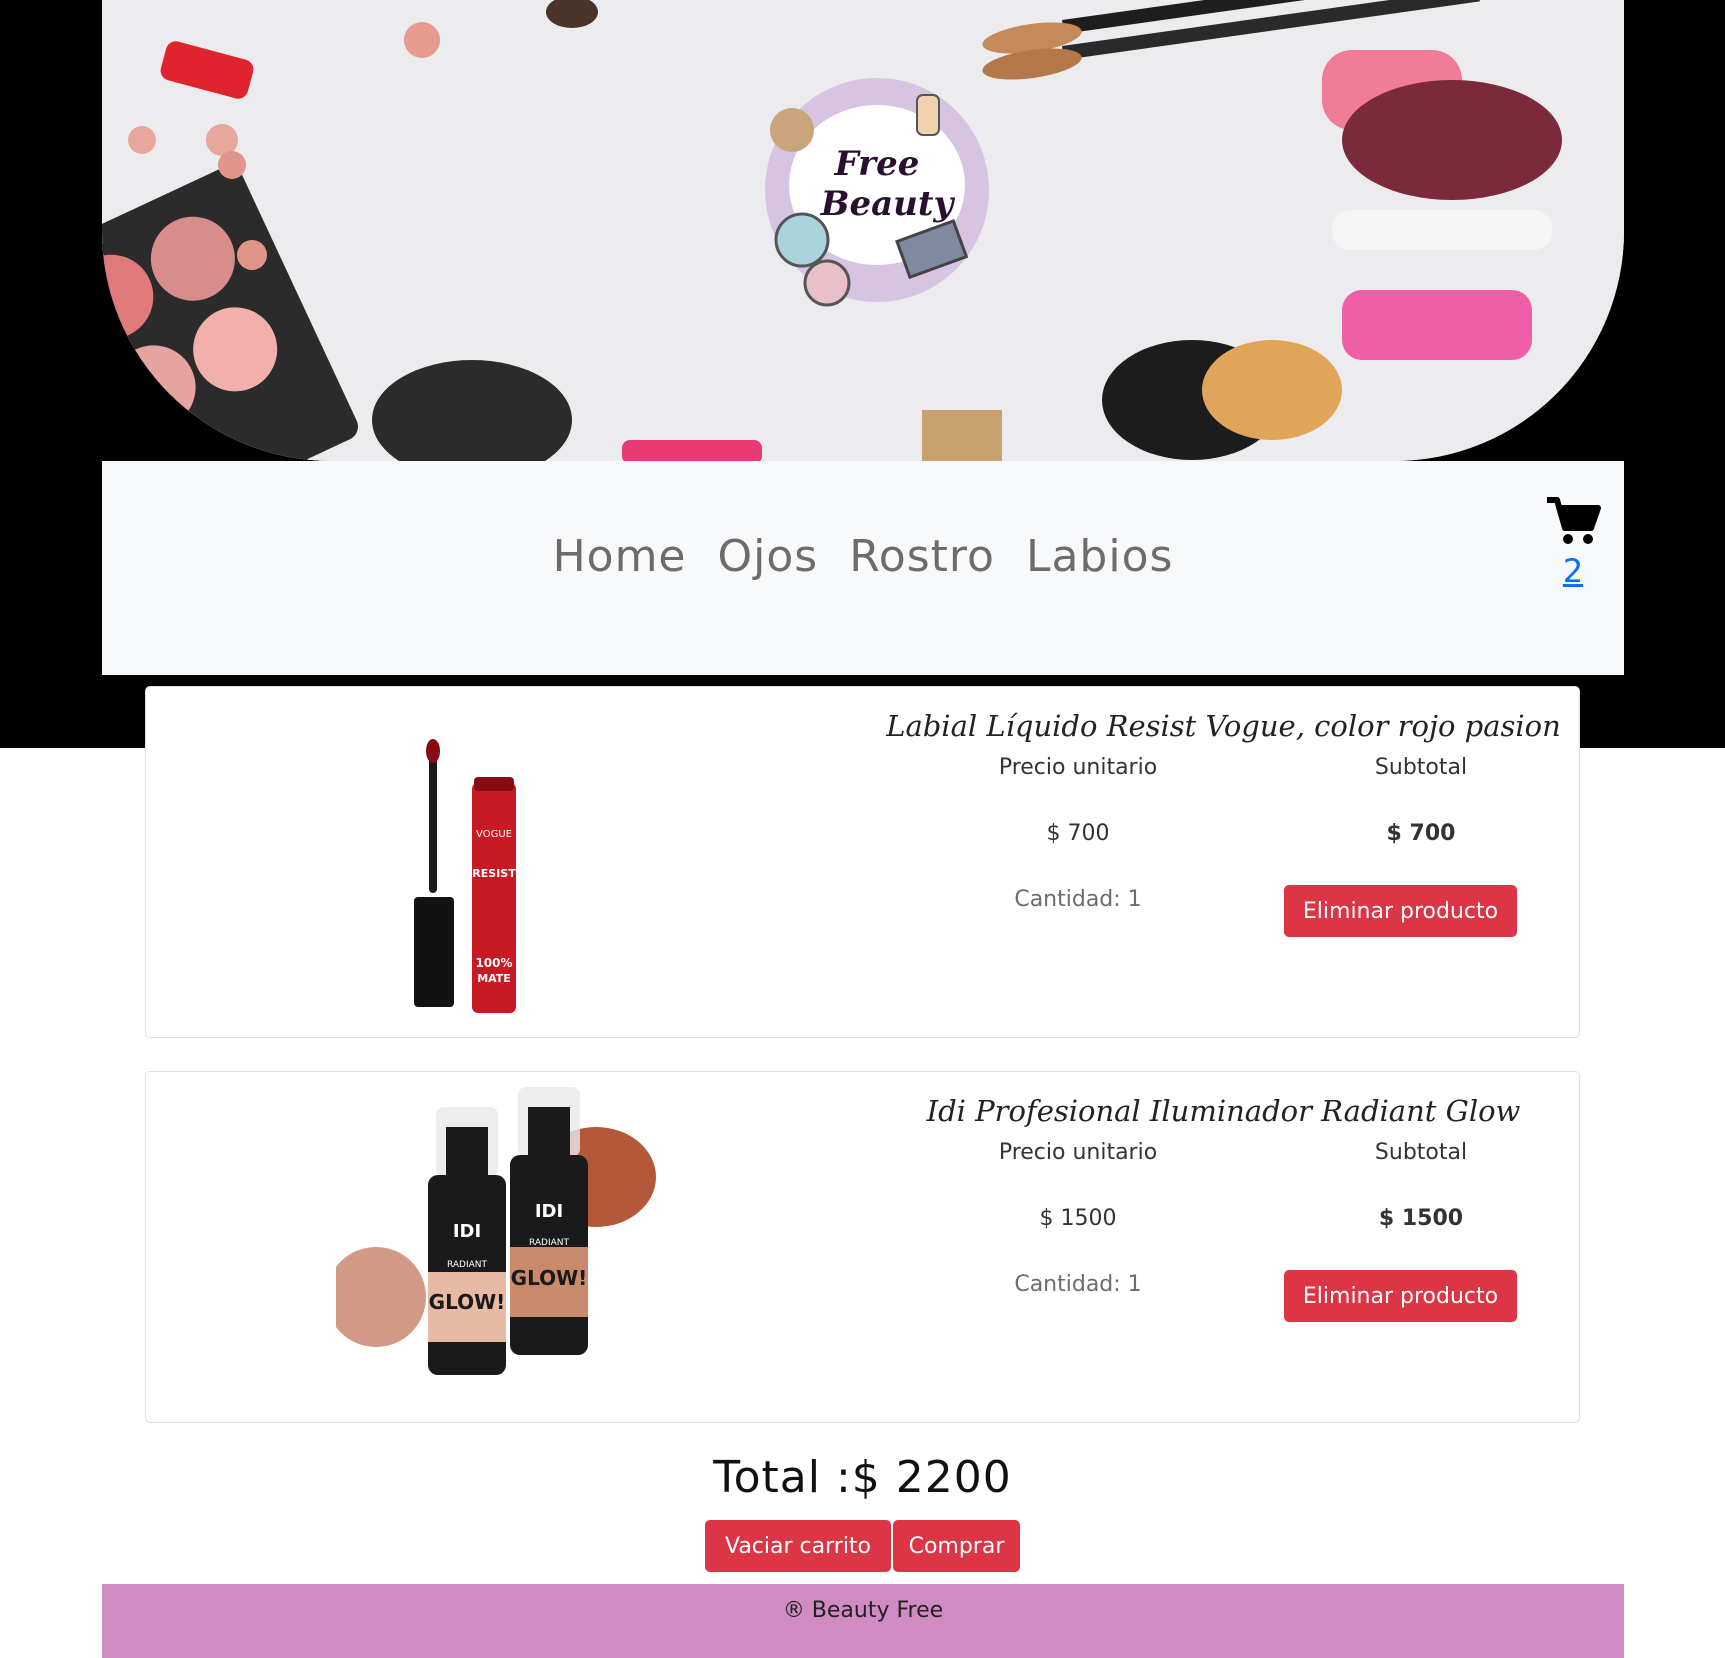 The width and height of the screenshot is (1725, 1658). I want to click on cart-icon, so click(1573, 521).